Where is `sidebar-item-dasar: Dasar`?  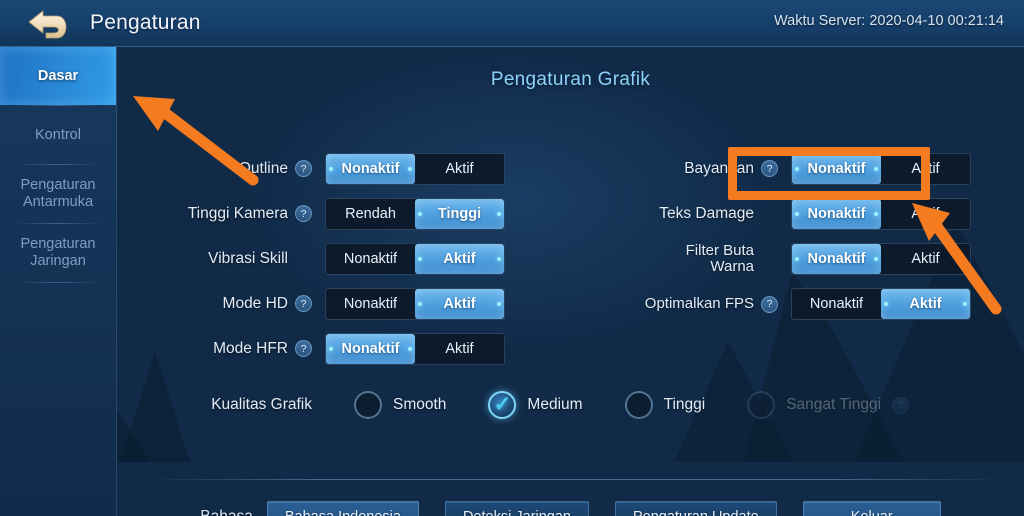
sidebar-item-dasar: Dasar is located at coordinates (58, 76).